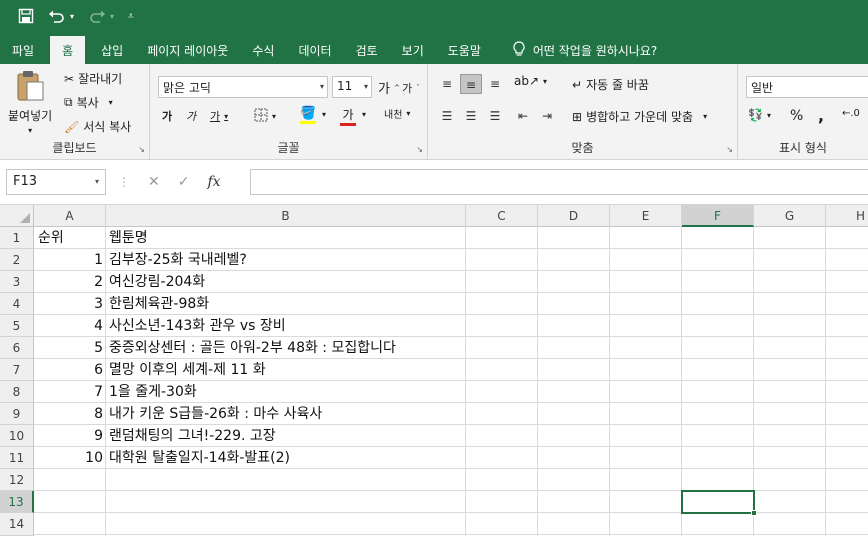 The height and width of the screenshot is (536, 868). I want to click on orientation-button: ab↗ ▾, so click(530, 81).